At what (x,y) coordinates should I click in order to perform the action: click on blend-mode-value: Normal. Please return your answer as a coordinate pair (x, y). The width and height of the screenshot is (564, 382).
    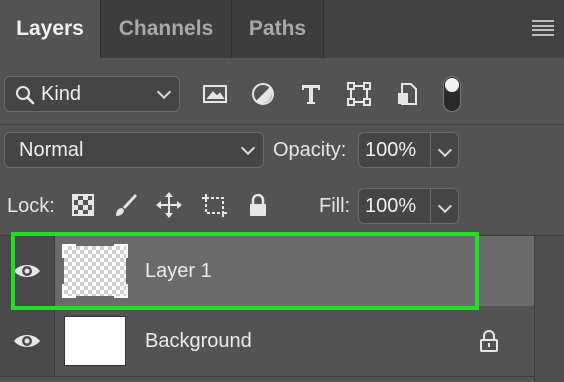
    Looking at the image, I should click on (51, 149).